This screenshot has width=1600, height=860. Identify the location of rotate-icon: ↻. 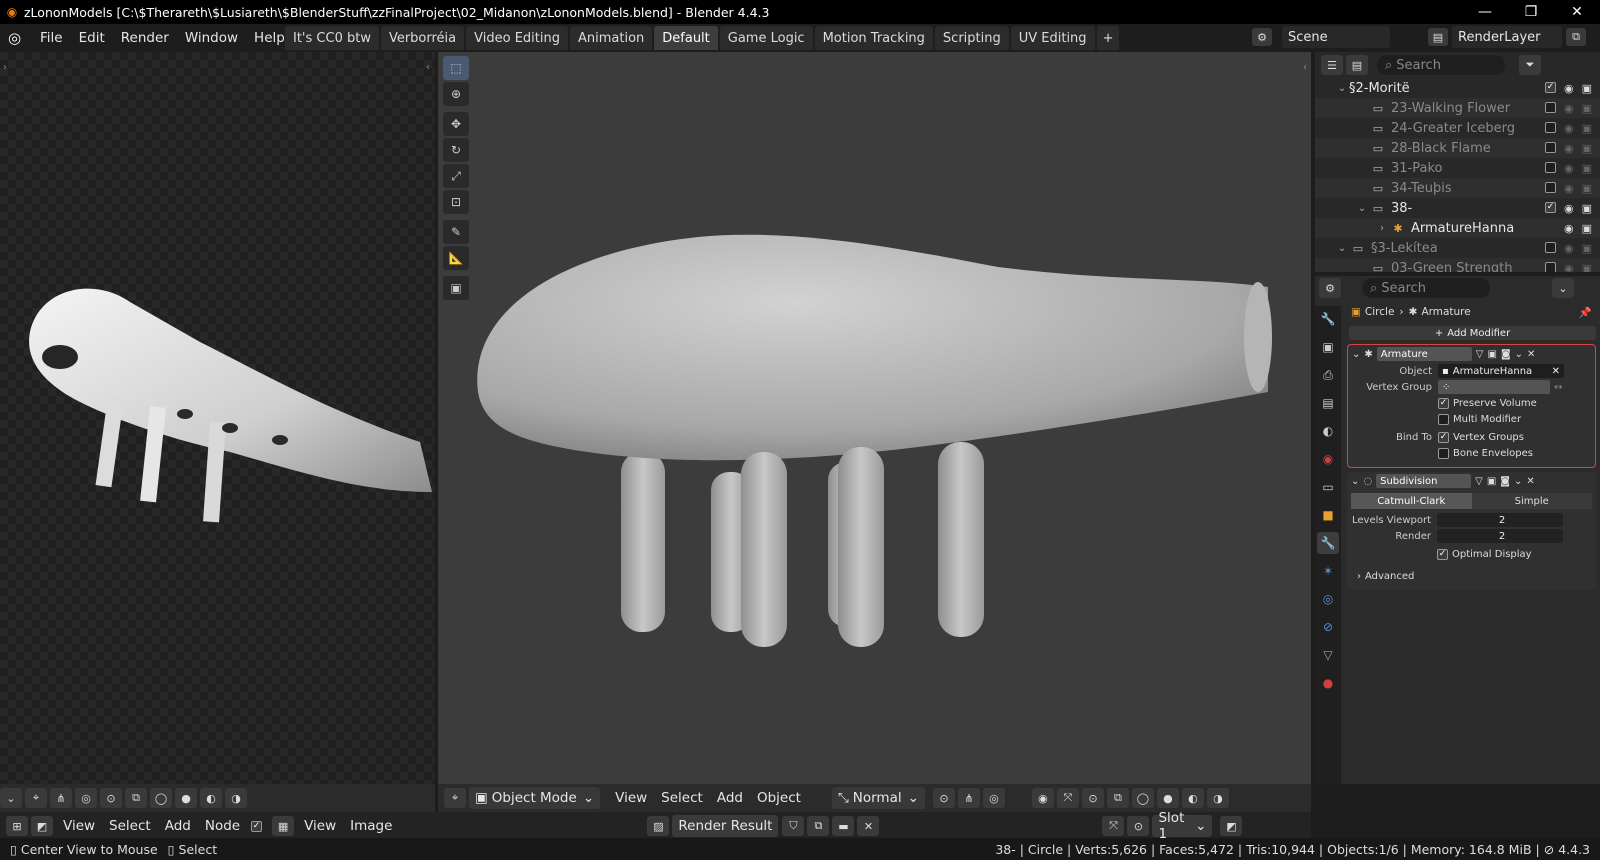
(456, 150).